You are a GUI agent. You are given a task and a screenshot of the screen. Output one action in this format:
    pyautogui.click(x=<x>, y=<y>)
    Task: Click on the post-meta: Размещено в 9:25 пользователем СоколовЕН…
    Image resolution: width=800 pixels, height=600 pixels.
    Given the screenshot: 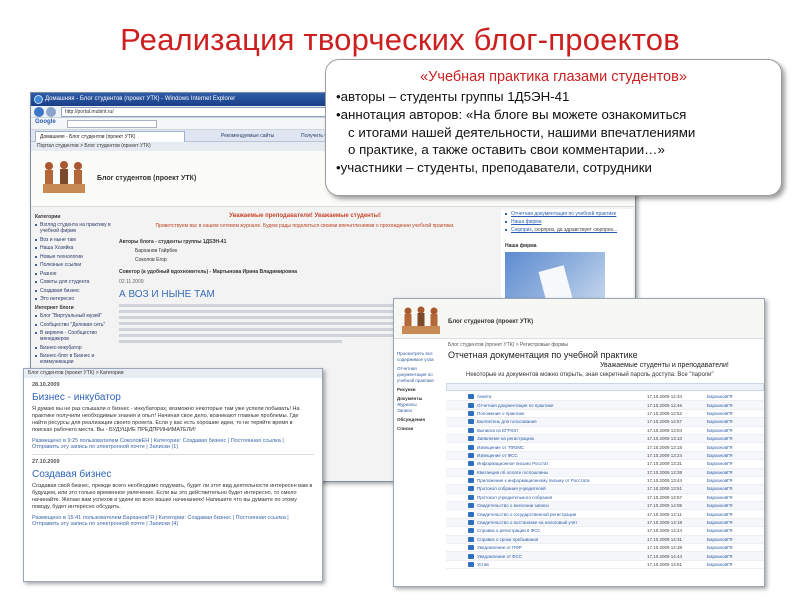 What is the action you would take?
    pyautogui.click(x=173, y=439)
    